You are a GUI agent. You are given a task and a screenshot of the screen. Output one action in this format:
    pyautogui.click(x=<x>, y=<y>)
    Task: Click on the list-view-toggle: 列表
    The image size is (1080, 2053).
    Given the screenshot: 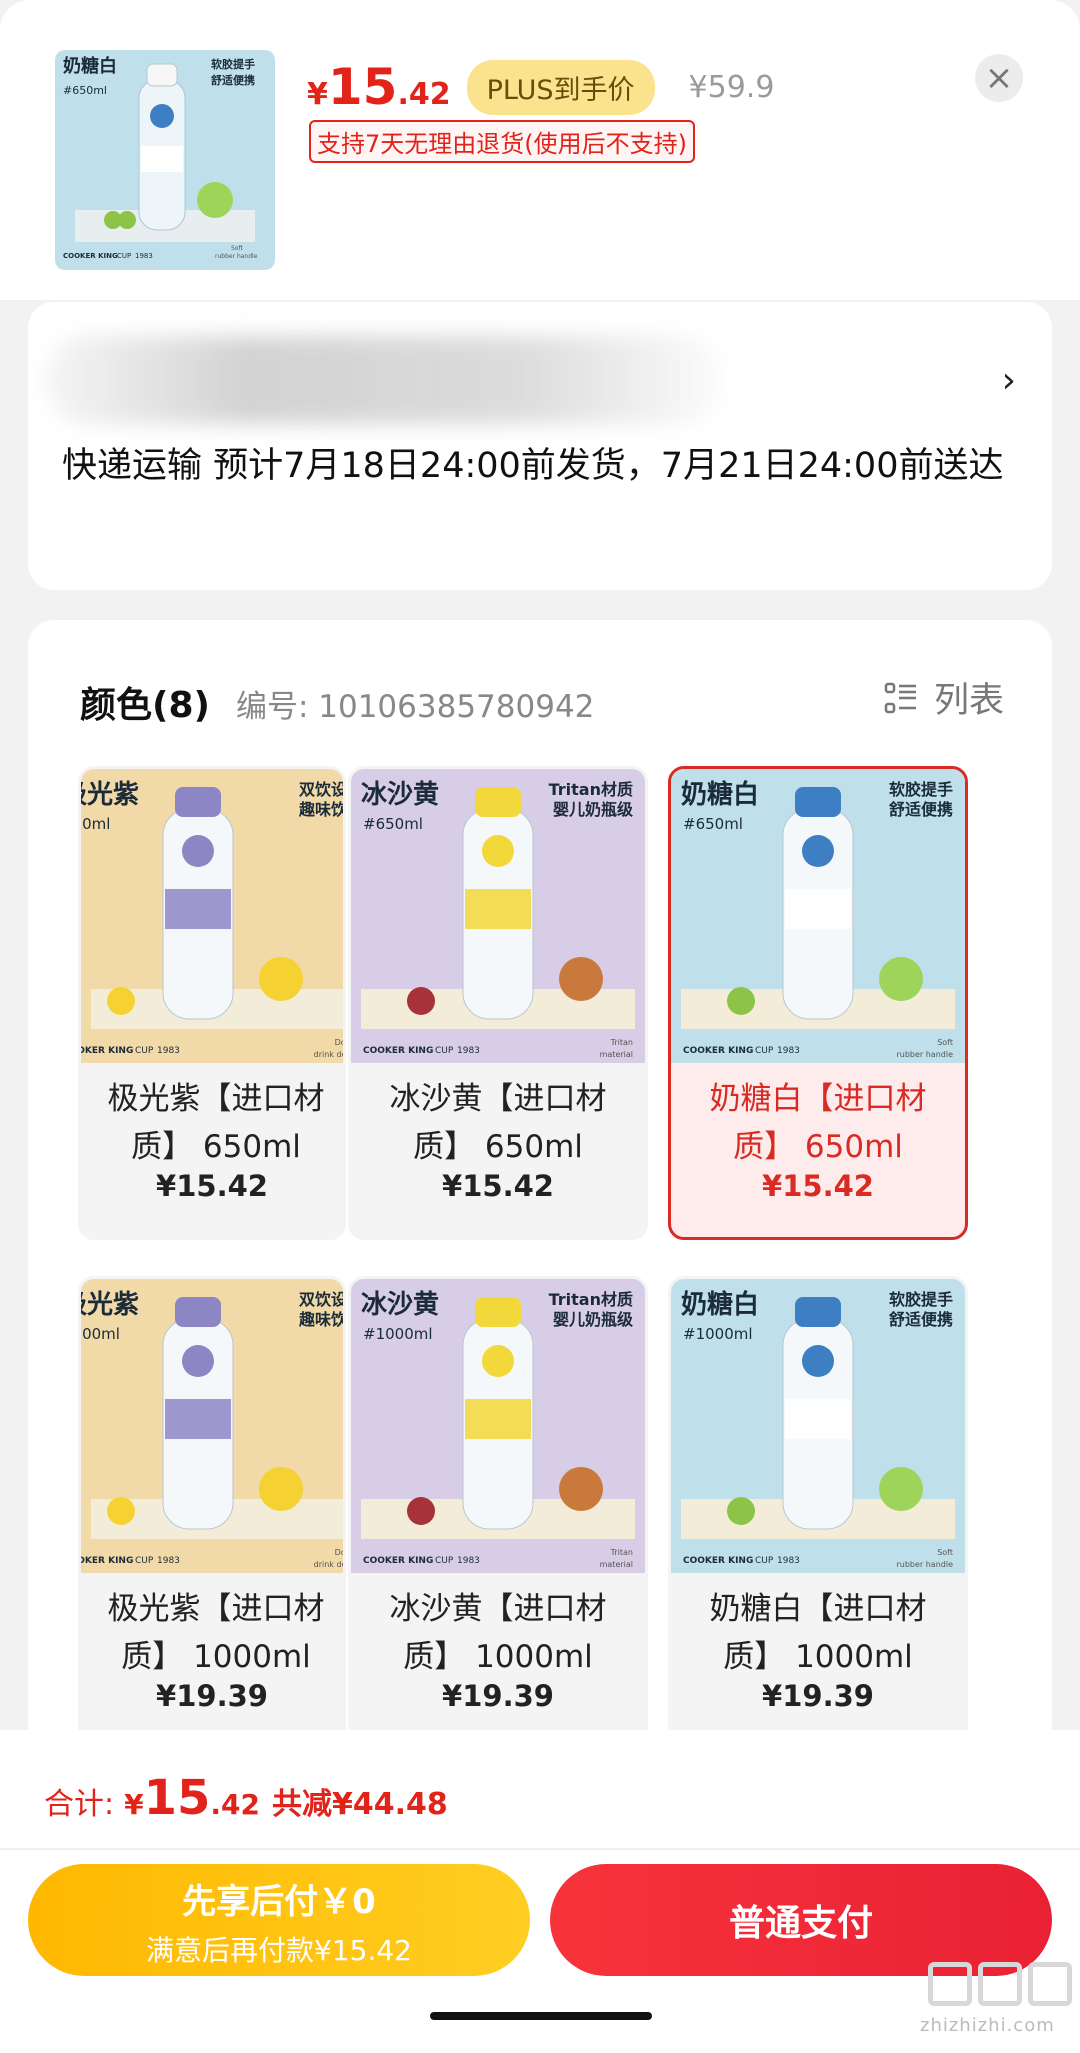 What is the action you would take?
    pyautogui.click(x=944, y=697)
    